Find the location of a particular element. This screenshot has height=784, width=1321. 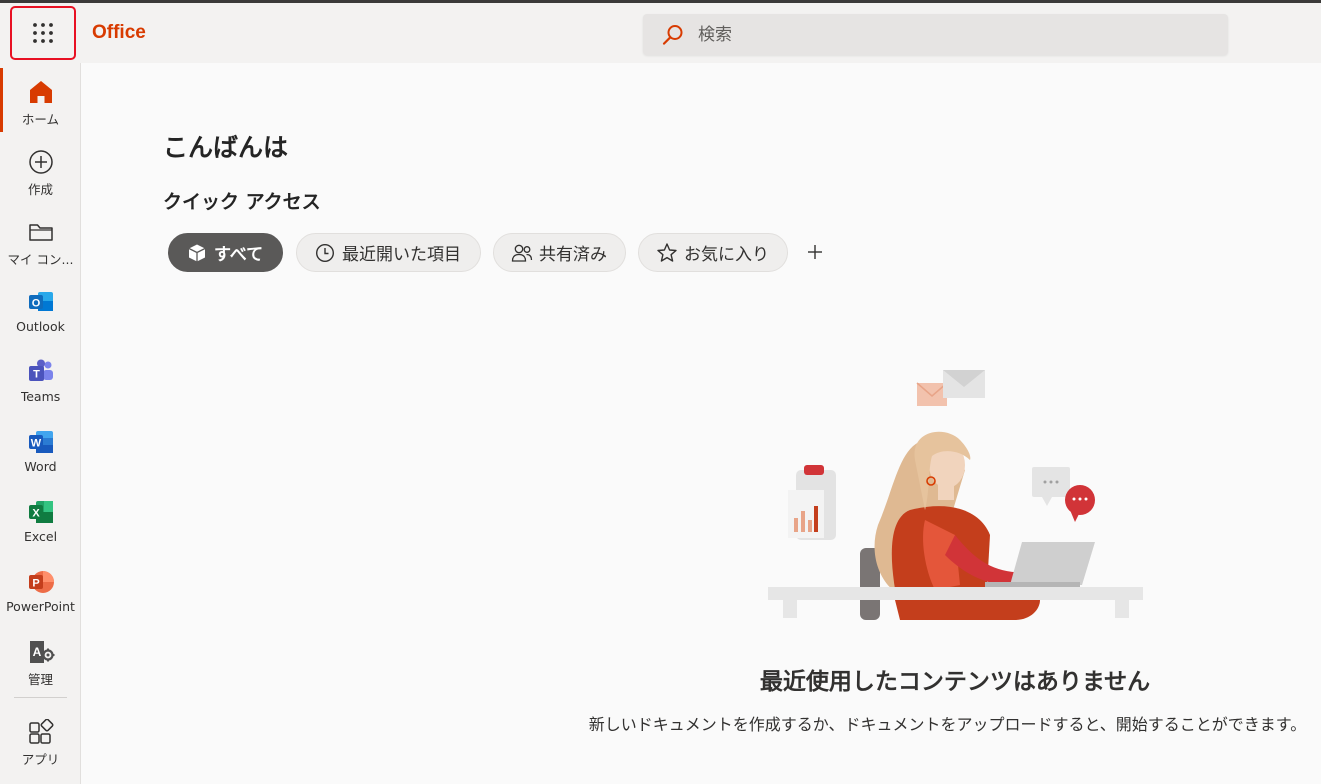

powerpoint-icon: P is located at coordinates (41, 582).